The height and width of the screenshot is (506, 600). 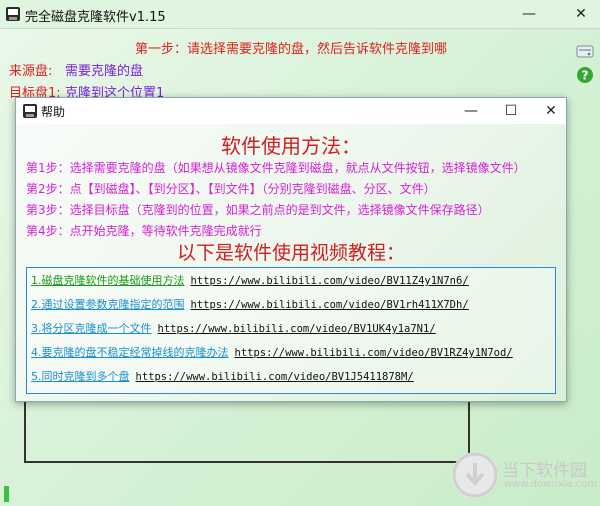 What do you see at coordinates (475, 475) in the screenshot?
I see `watermark-logo-icon` at bounding box center [475, 475].